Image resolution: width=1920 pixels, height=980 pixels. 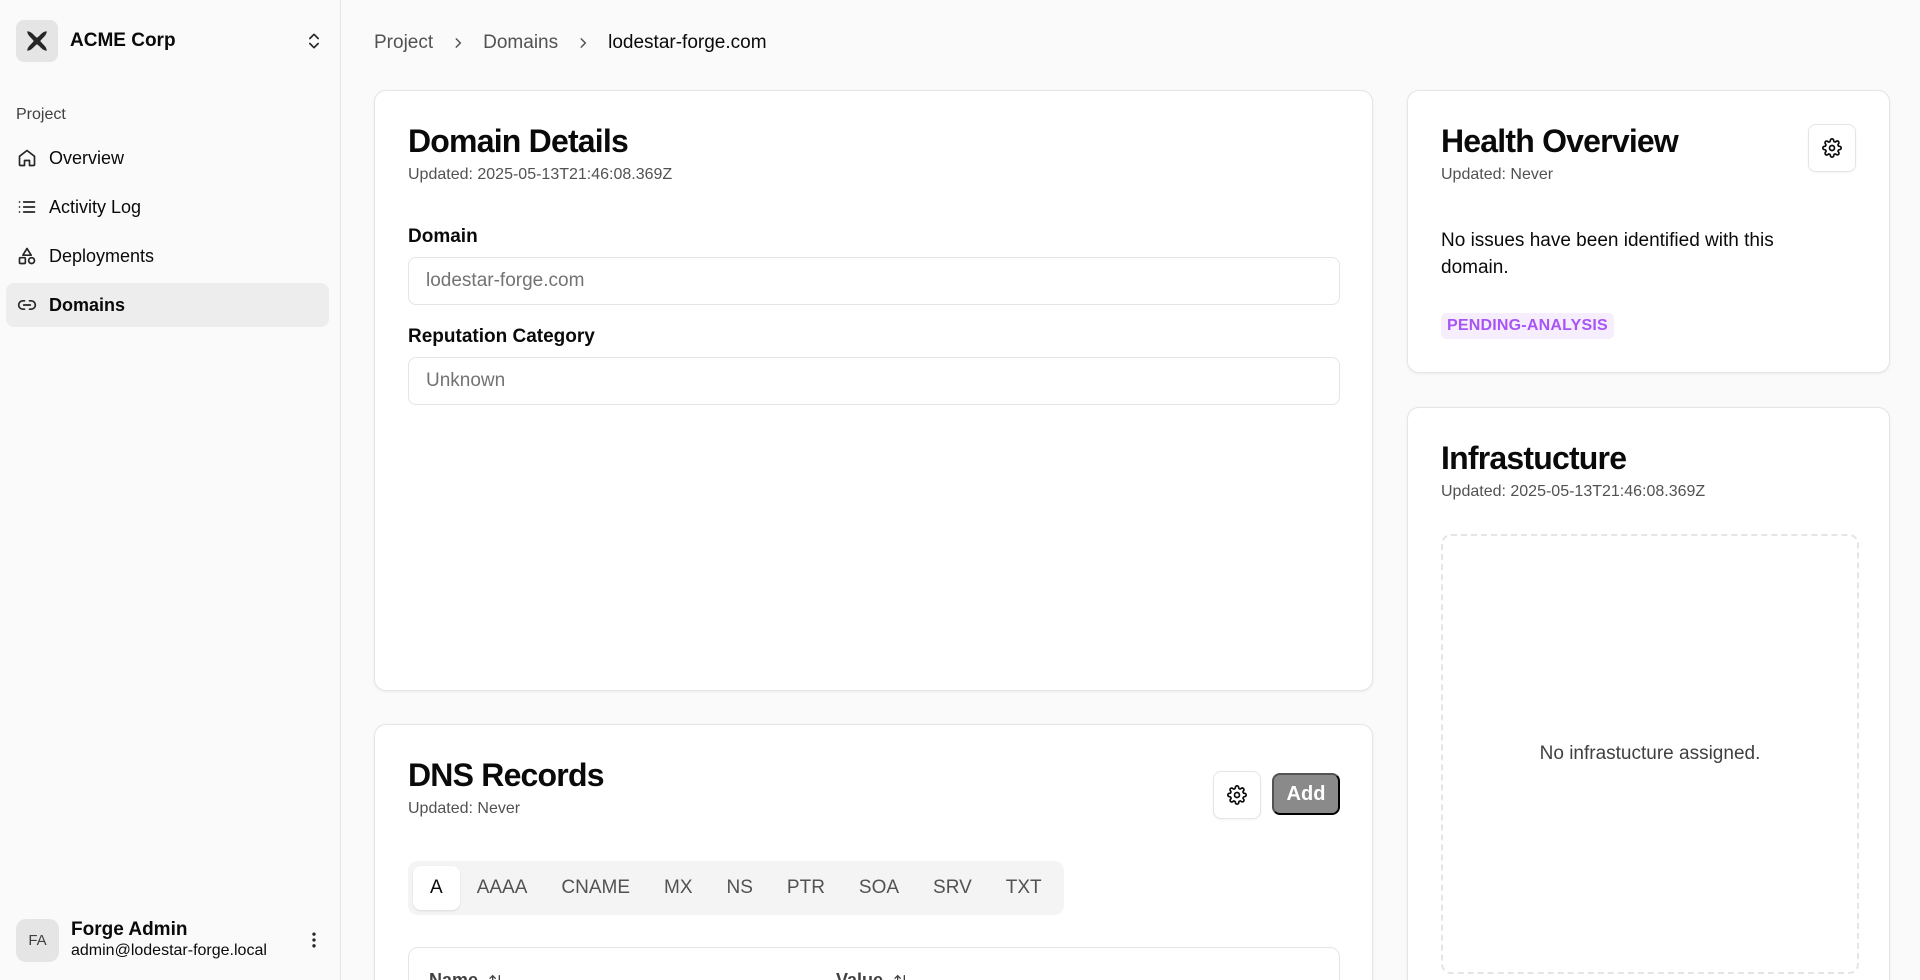 What do you see at coordinates (874, 963) in the screenshot?
I see `dns-records-table: Name Value` at bounding box center [874, 963].